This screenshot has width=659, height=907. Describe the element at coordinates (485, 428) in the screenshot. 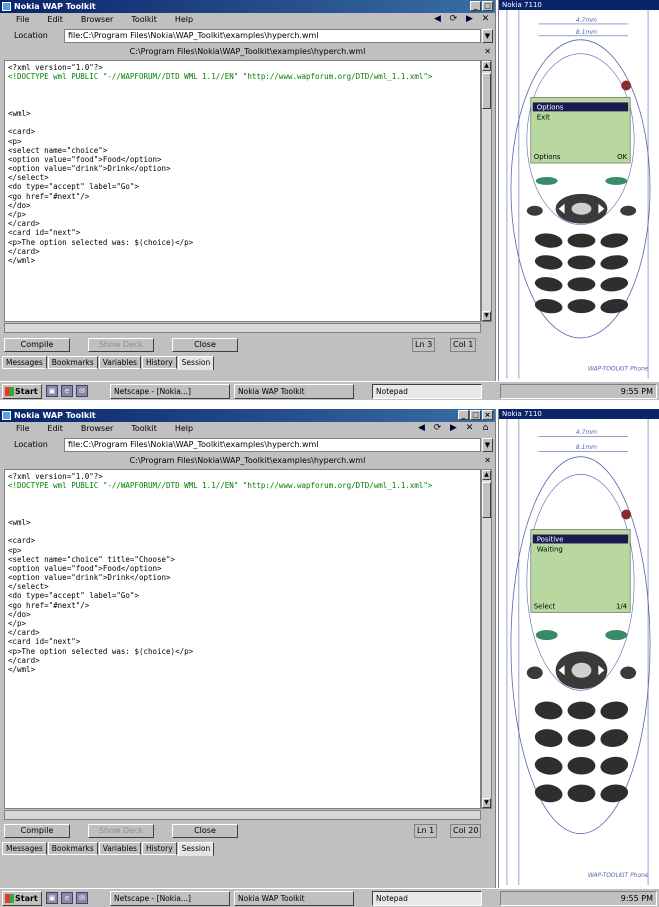

I see `home-icon: ⌂` at that location.